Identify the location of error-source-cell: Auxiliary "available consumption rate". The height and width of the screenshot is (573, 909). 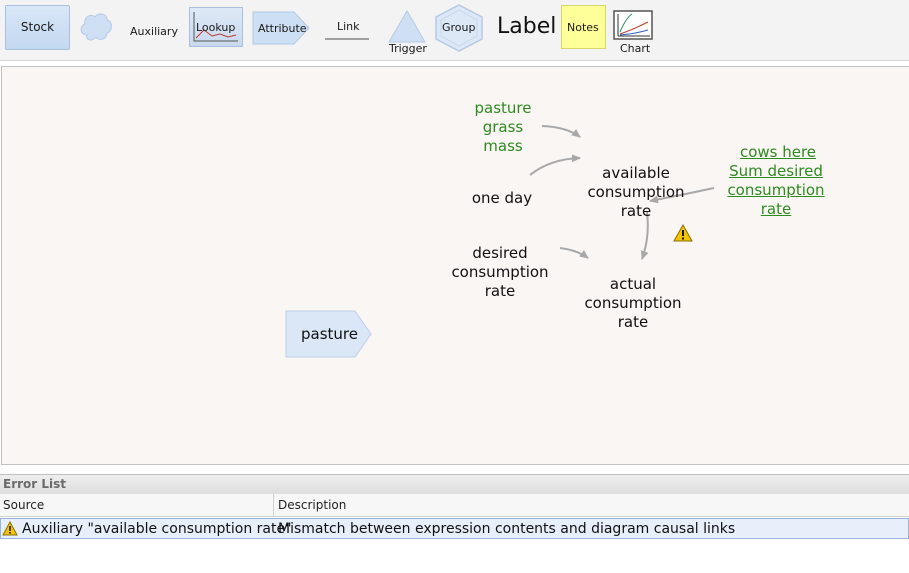
(157, 529).